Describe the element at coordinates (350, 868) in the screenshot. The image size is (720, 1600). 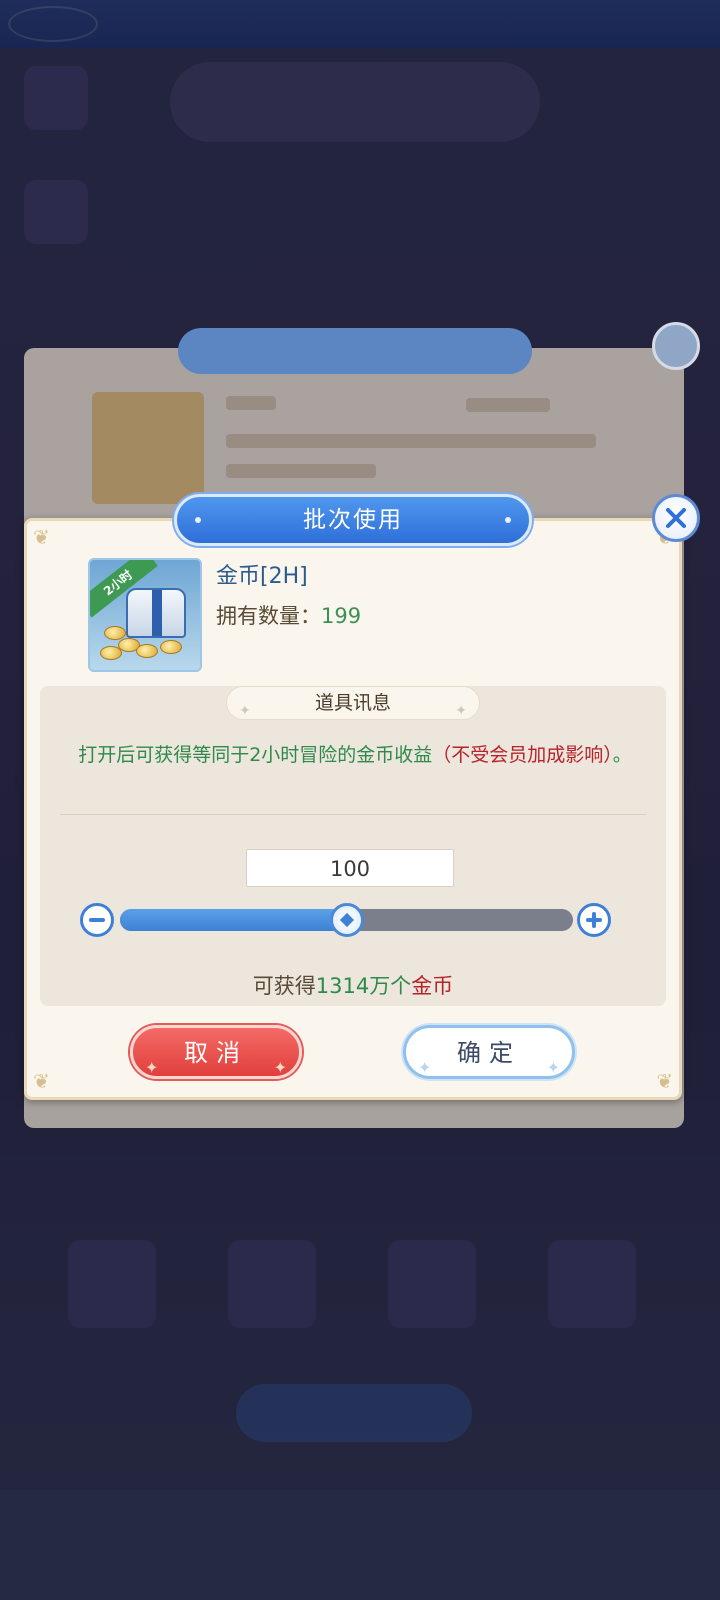
I see `quantity-input: 100` at that location.